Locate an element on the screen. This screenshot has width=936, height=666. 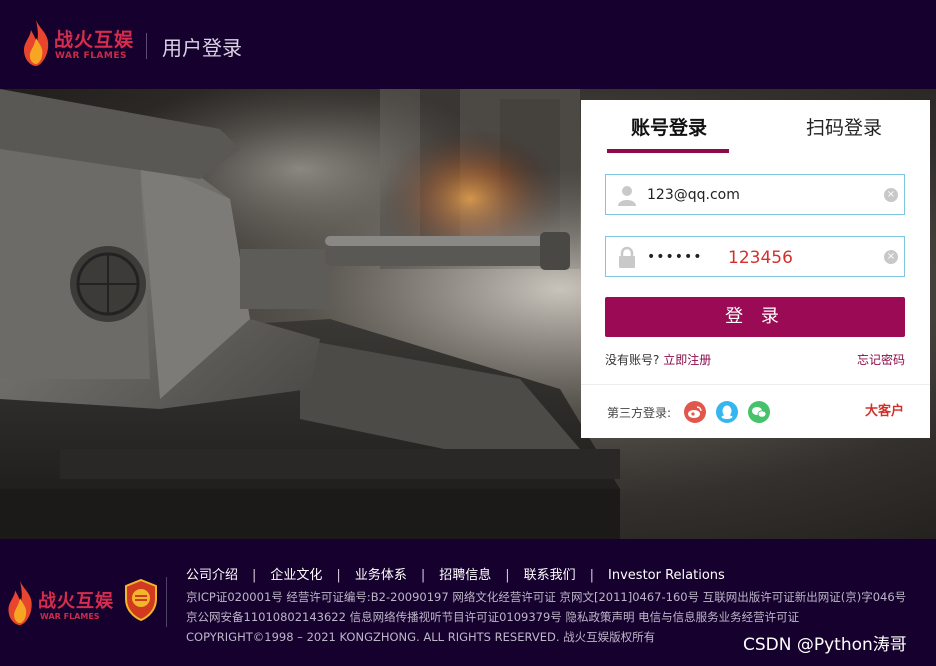
qq-glyph-icon is located at coordinates (727, 412).